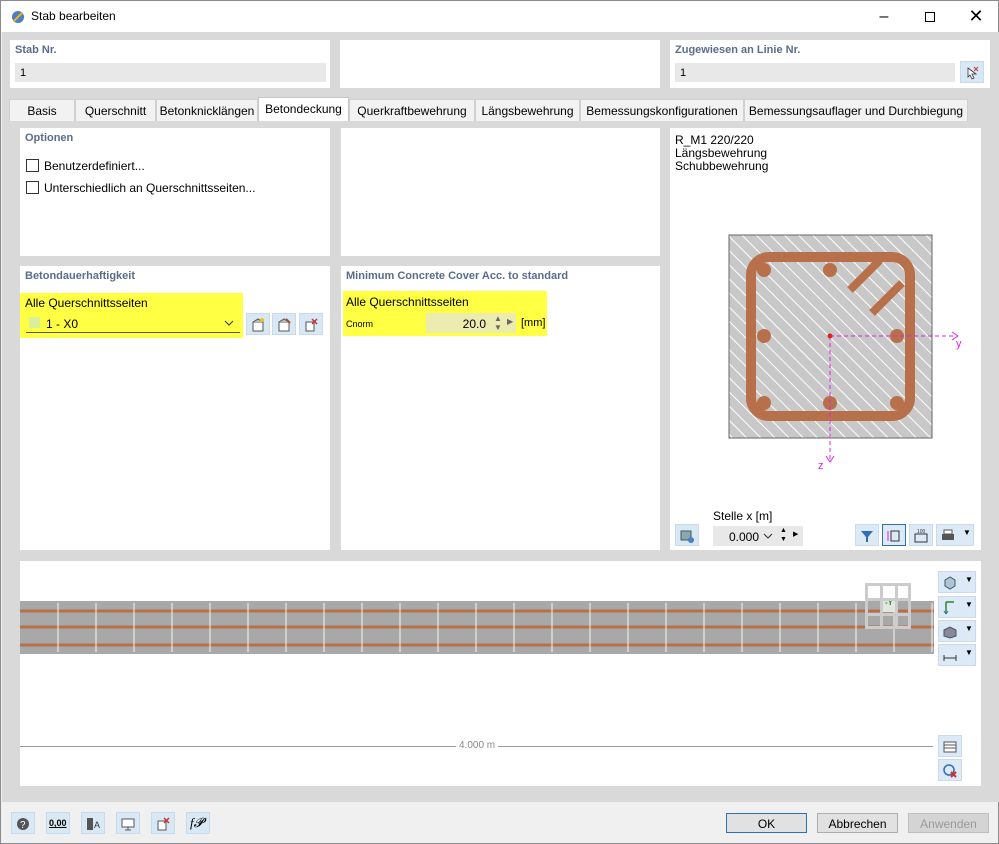  Describe the element at coordinates (58, 823) in the screenshot. I see `units-button: 0,00` at that location.